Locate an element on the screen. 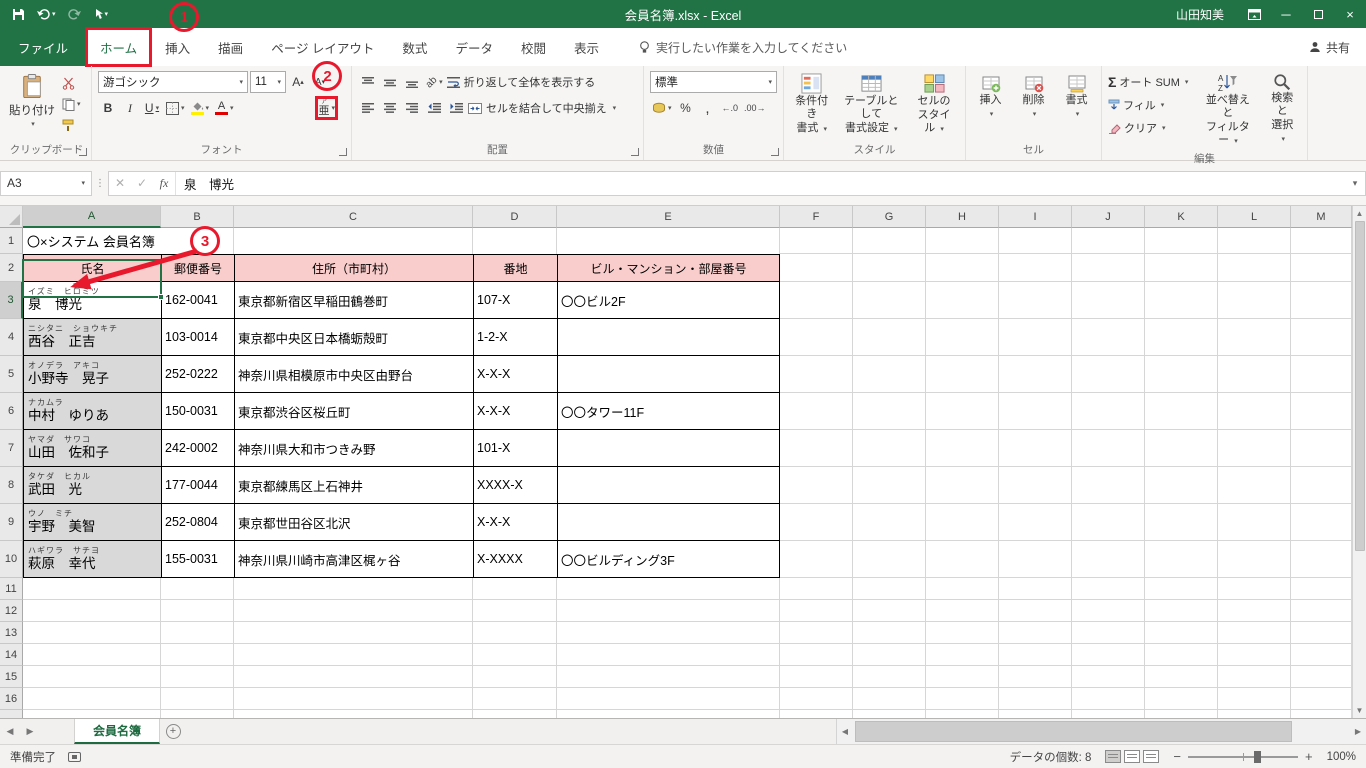  cell-B10: 155-0031 is located at coordinates (197, 559).